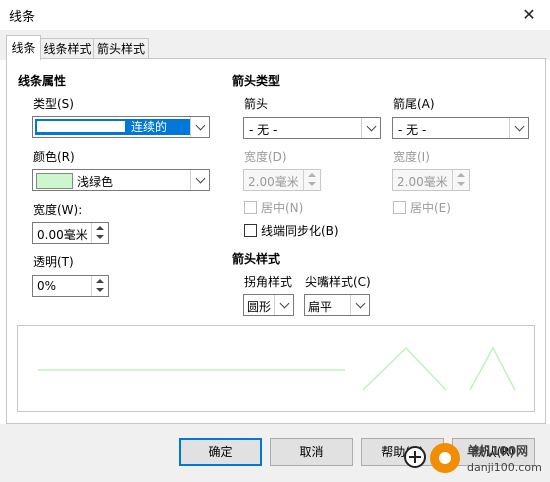  I want to click on sync-ends-label: 线端同步化(B), so click(300, 231).